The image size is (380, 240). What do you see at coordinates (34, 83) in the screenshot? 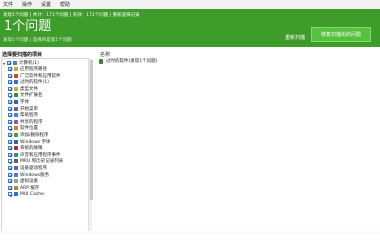
I see `tree-item-label: 过时的软件(1)` at bounding box center [34, 83].